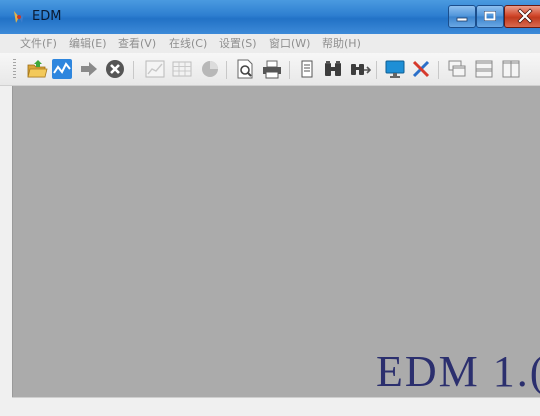 The image size is (540, 416). Describe the element at coordinates (276, 406) in the screenshot. I see `status-bar` at that location.